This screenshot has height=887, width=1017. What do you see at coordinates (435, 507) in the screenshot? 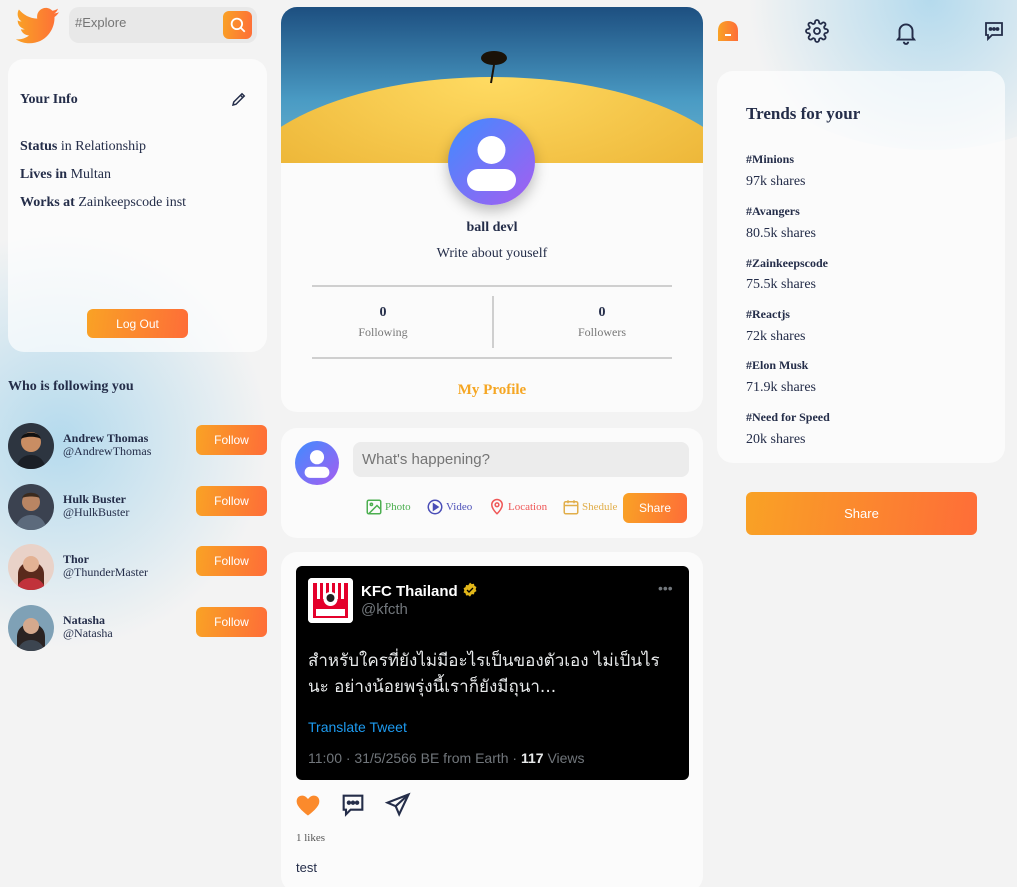
I see `video-play-icon` at bounding box center [435, 507].